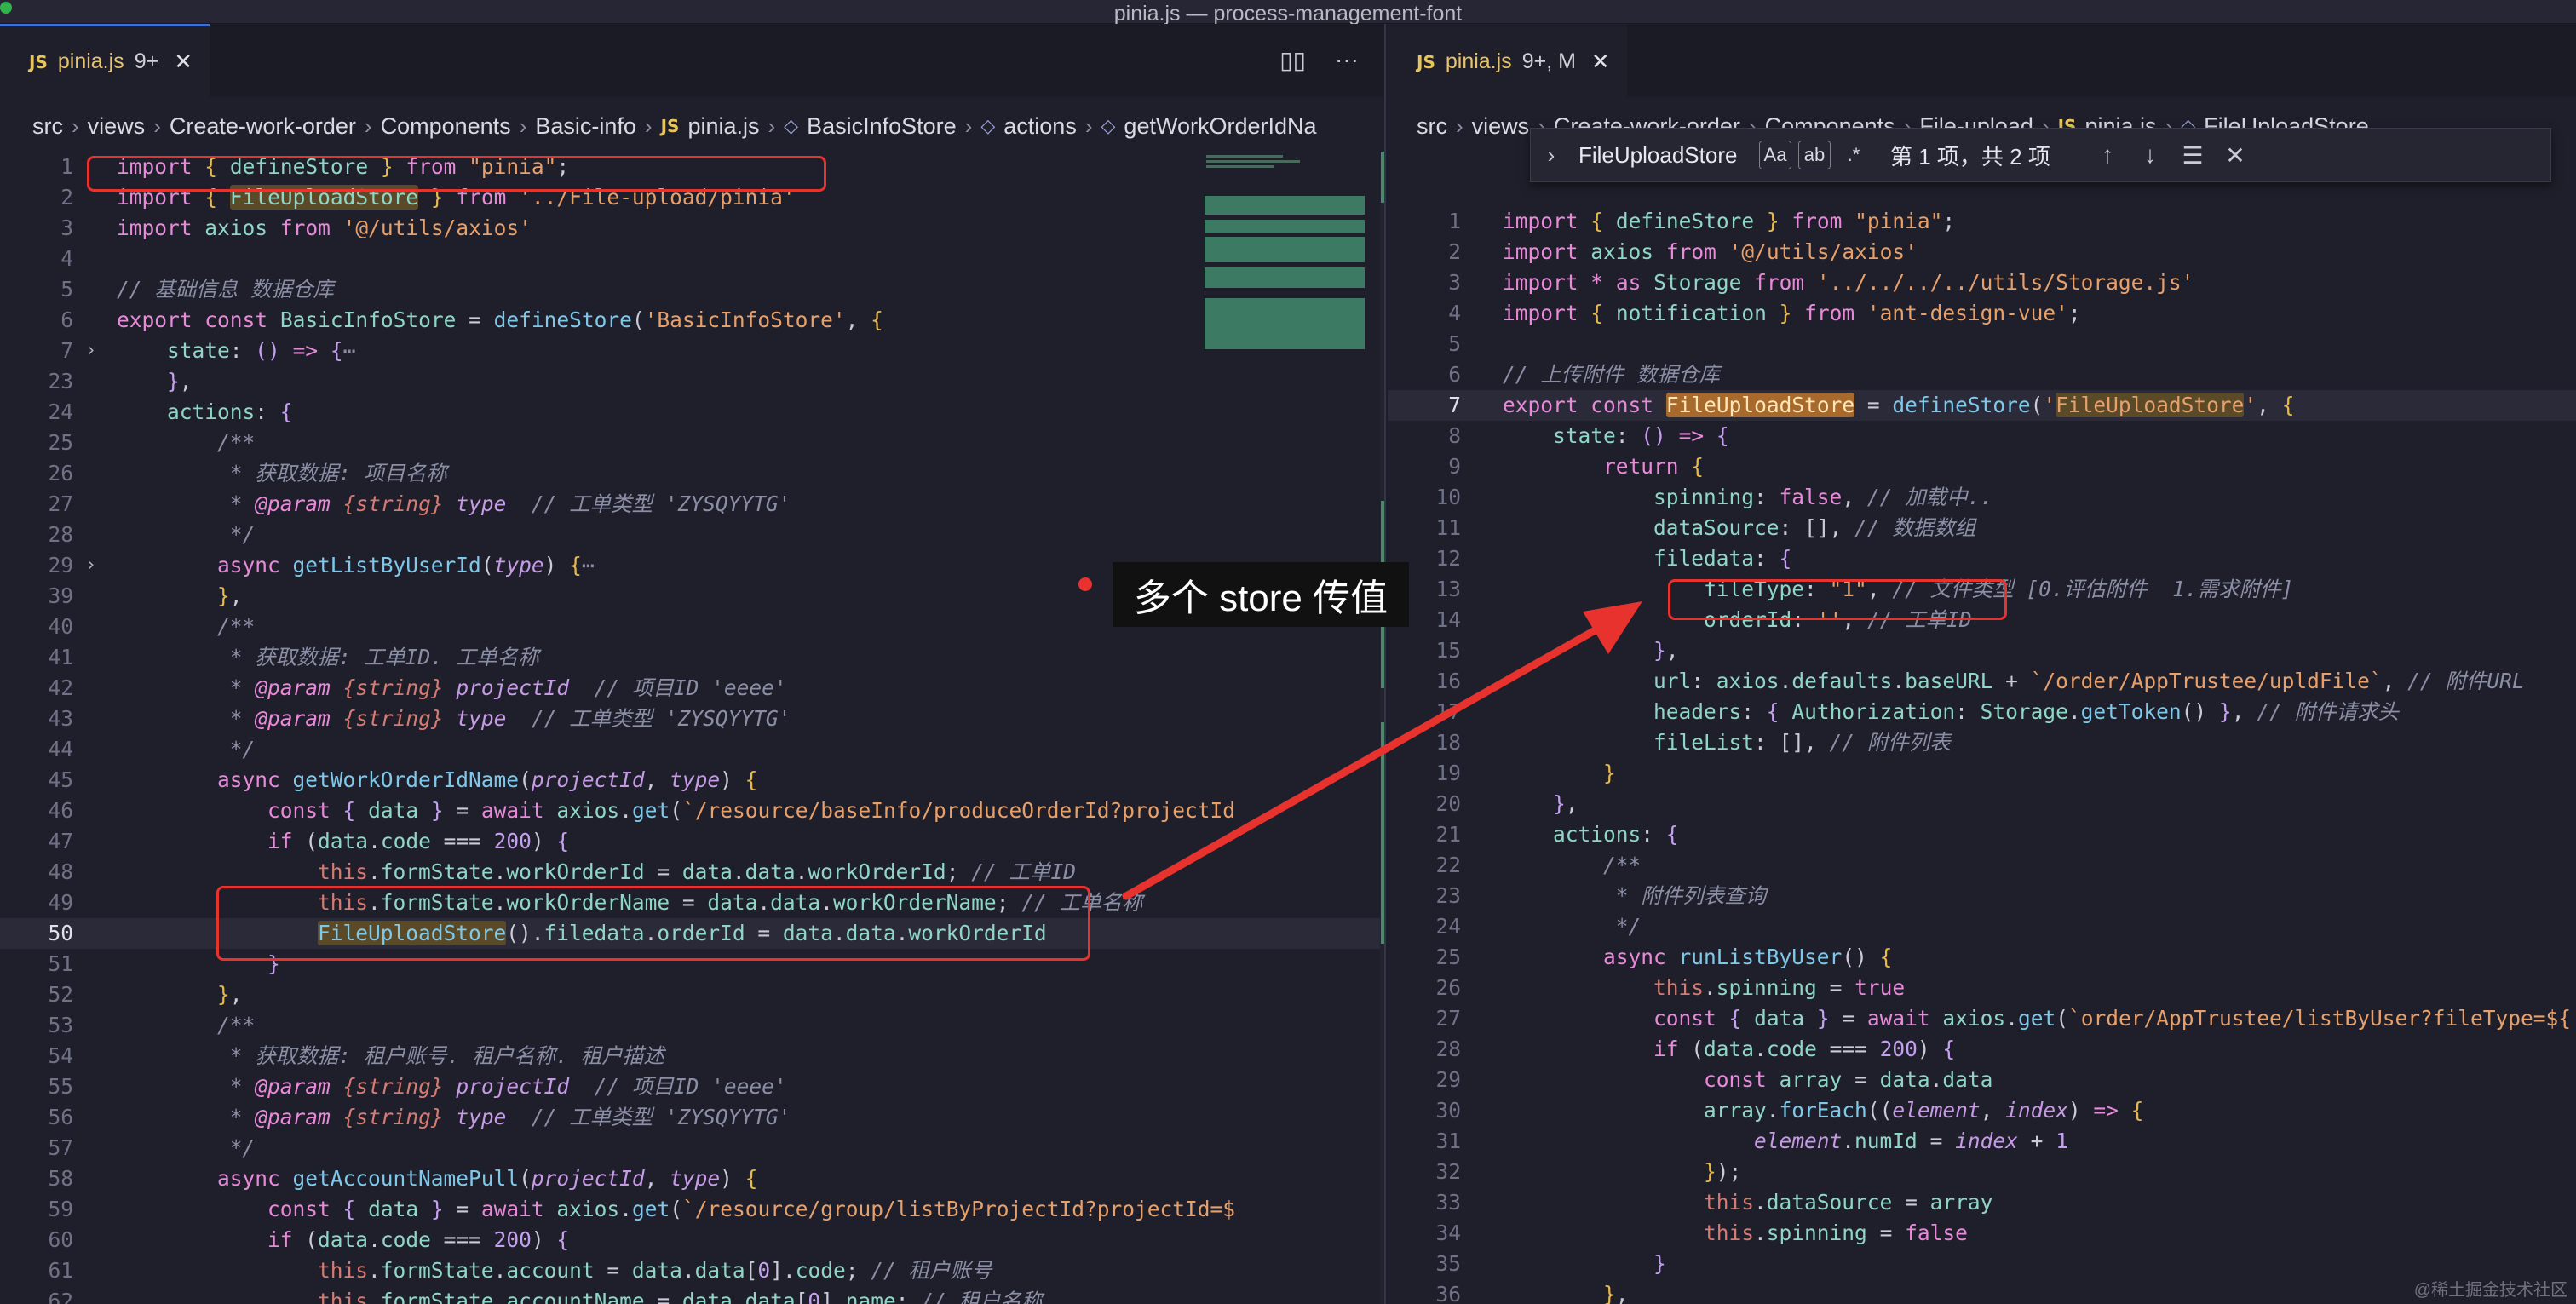 Image resolution: width=2576 pixels, height=1304 pixels. What do you see at coordinates (692, 259) in the screenshot?
I see `code-line: 4` at bounding box center [692, 259].